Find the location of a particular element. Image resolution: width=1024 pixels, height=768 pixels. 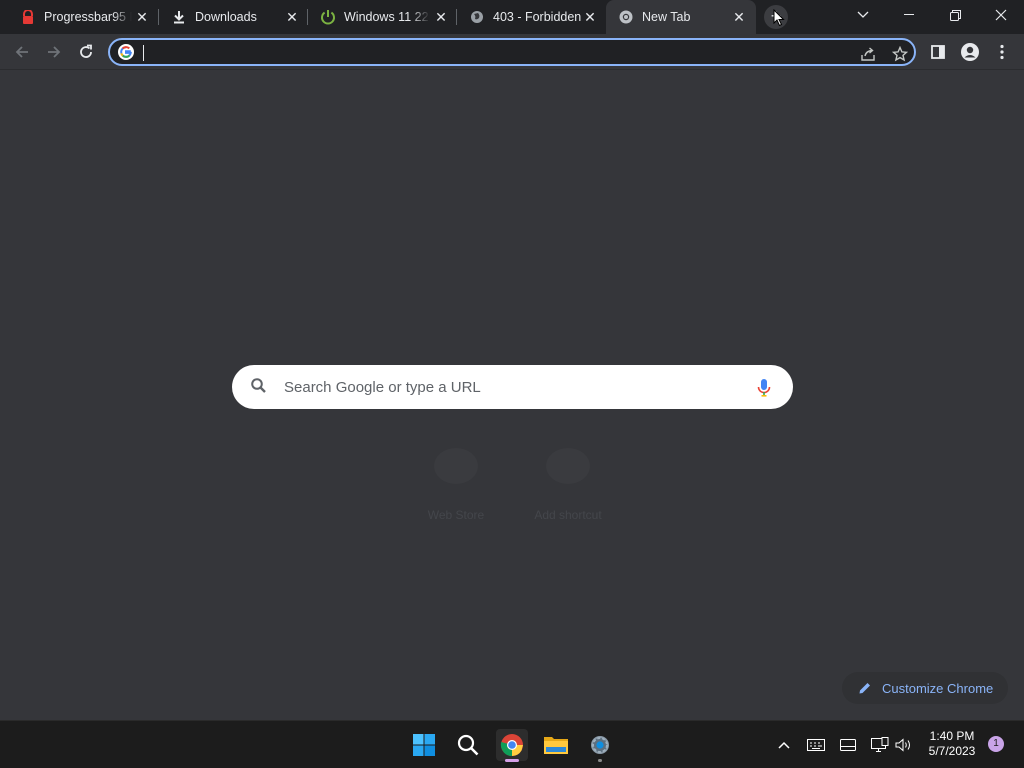

progressbar95-icon is located at coordinates (28, 17).